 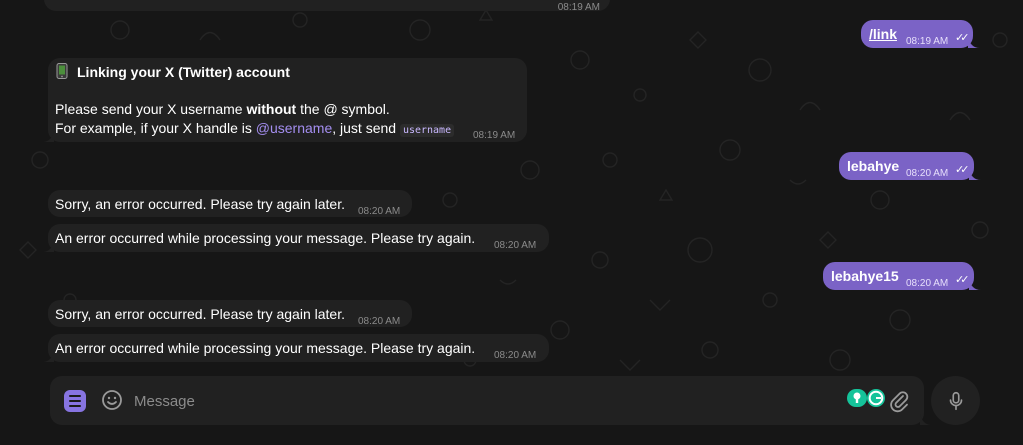 I want to click on message-line-2-mid: , just send, so click(x=366, y=128).